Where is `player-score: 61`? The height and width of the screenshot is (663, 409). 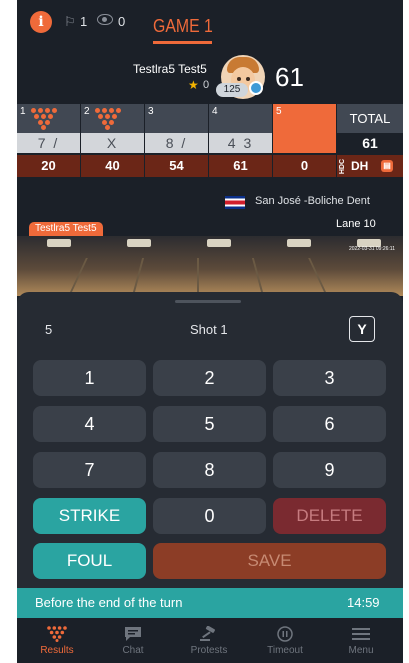
player-score: 61 is located at coordinates (289, 77).